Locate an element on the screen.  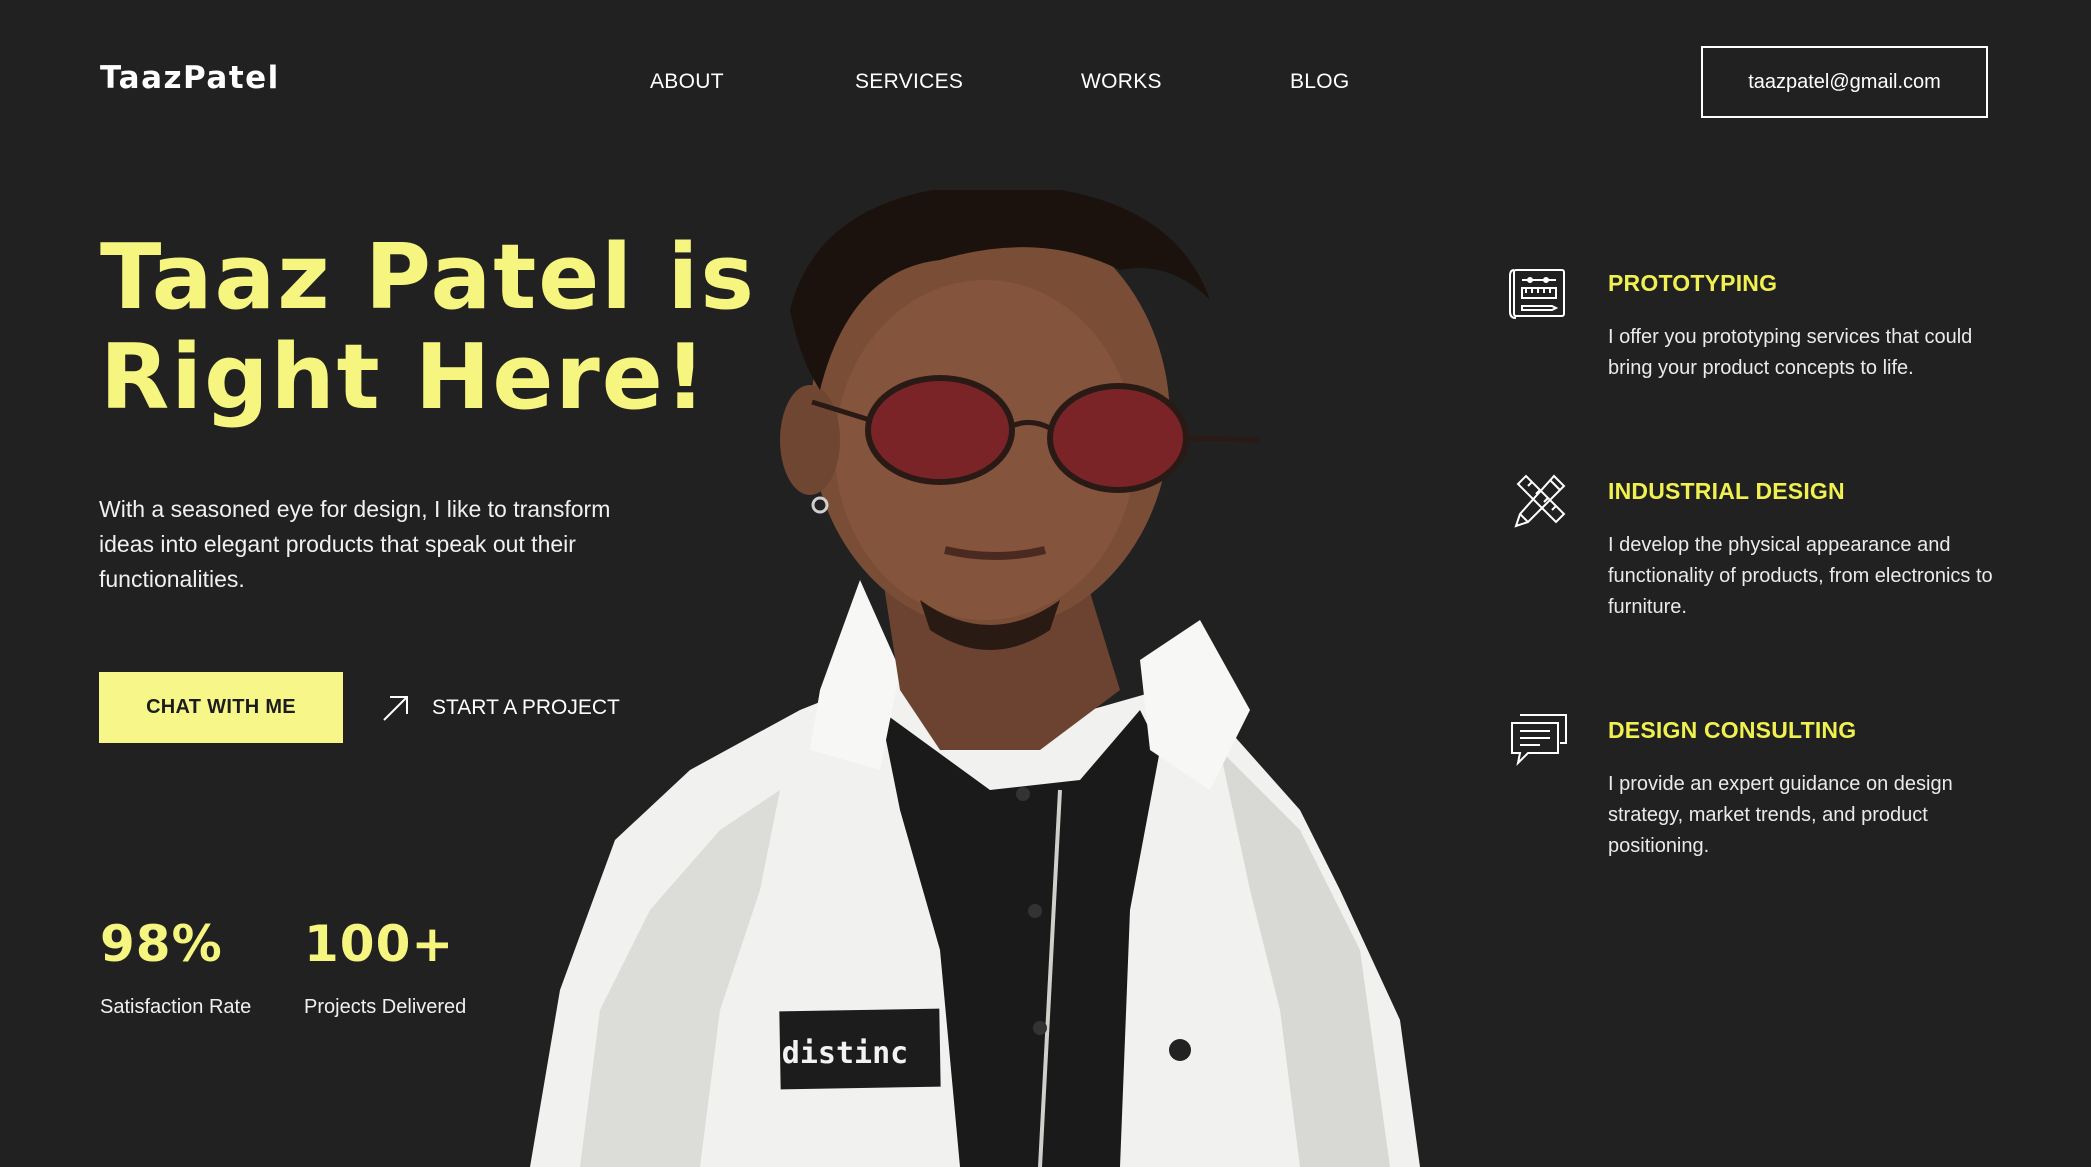
stat-value: 98% is located at coordinates (161, 944).